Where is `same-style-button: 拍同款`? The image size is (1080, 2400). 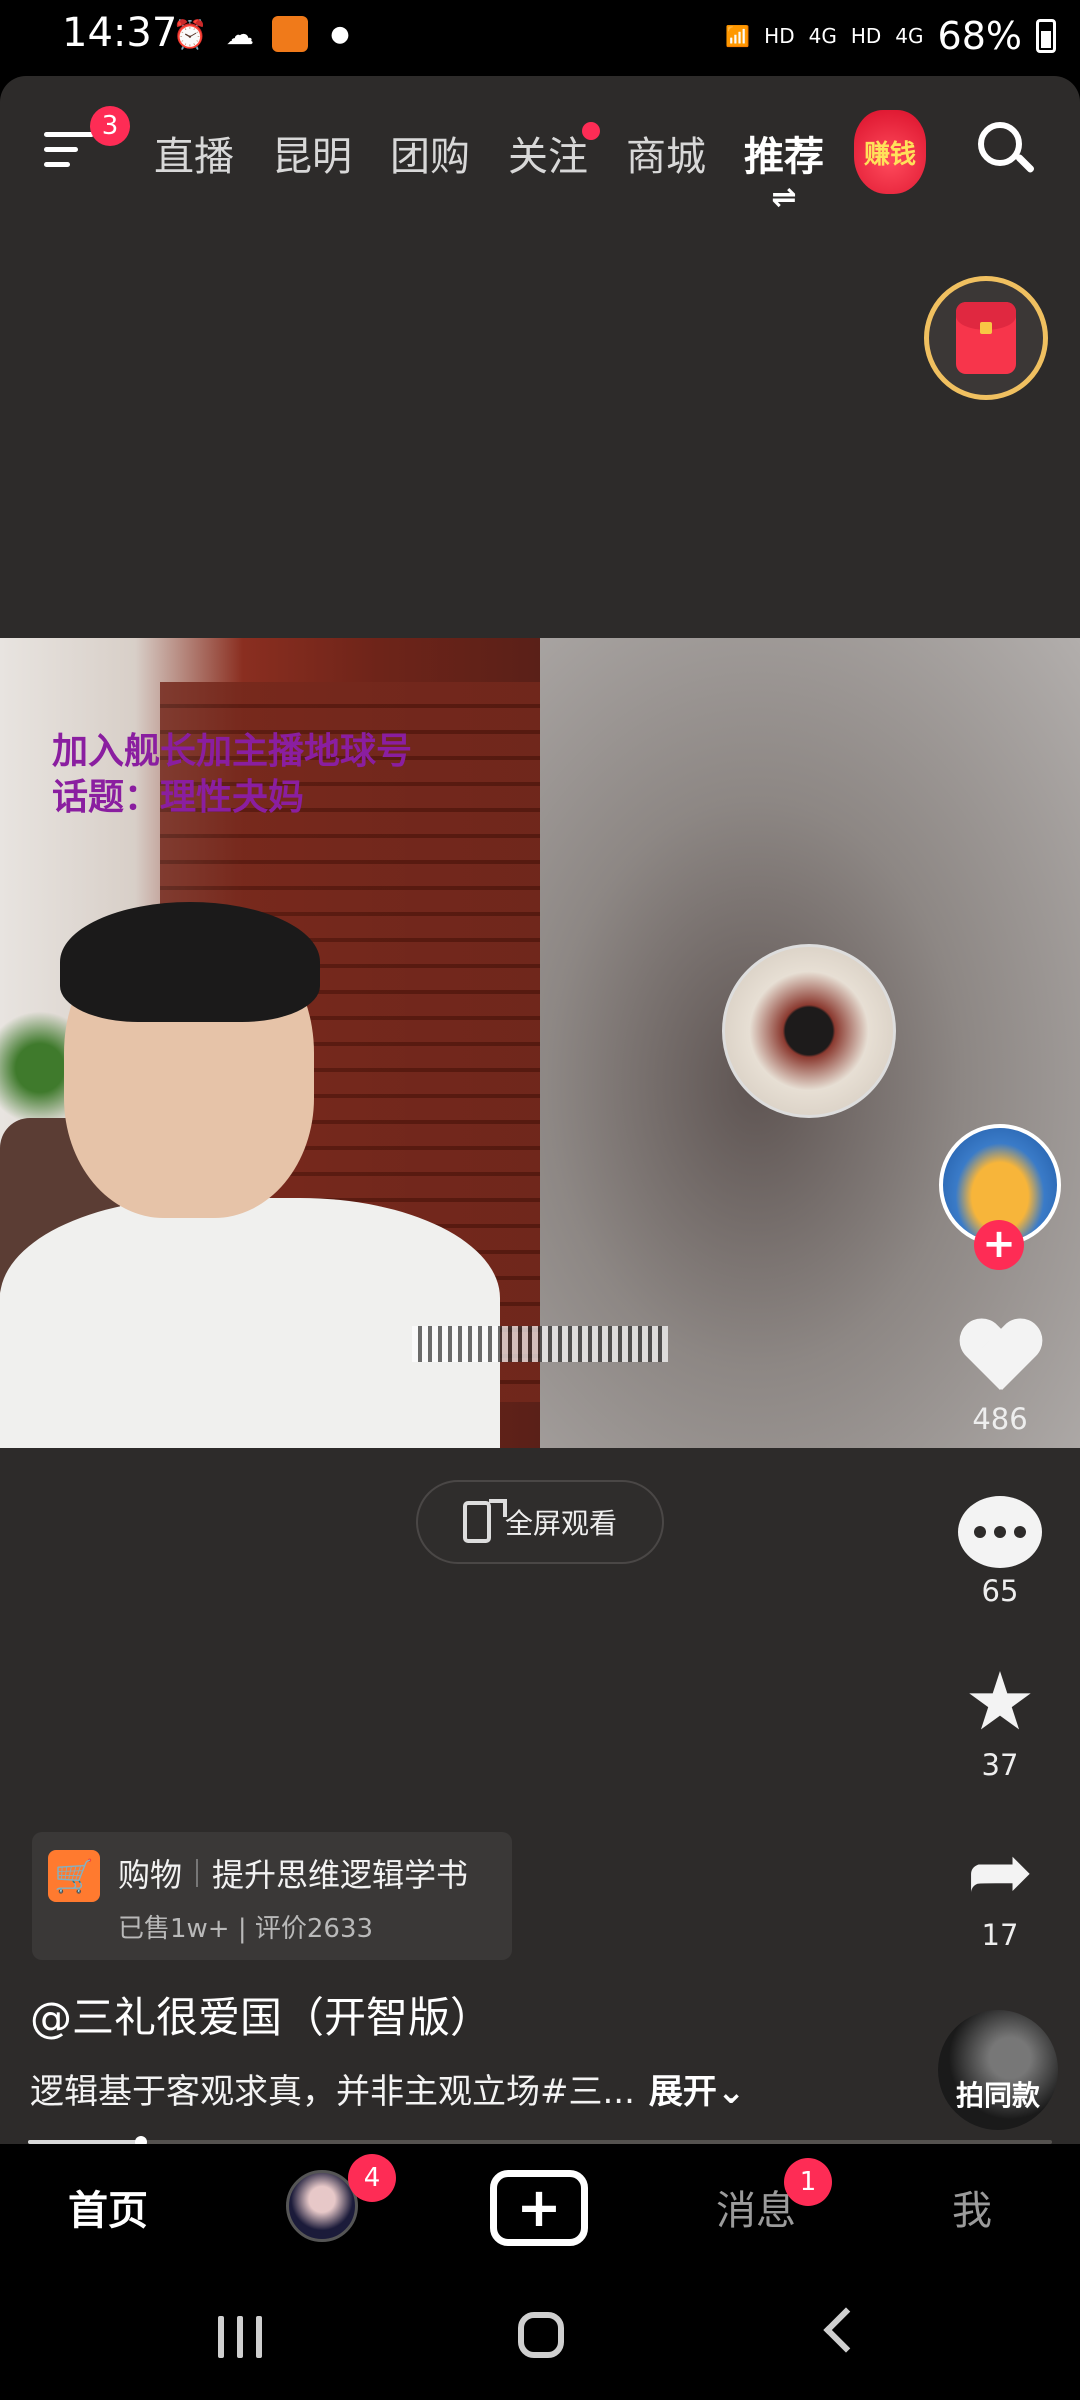 same-style-button: 拍同款 is located at coordinates (998, 2070).